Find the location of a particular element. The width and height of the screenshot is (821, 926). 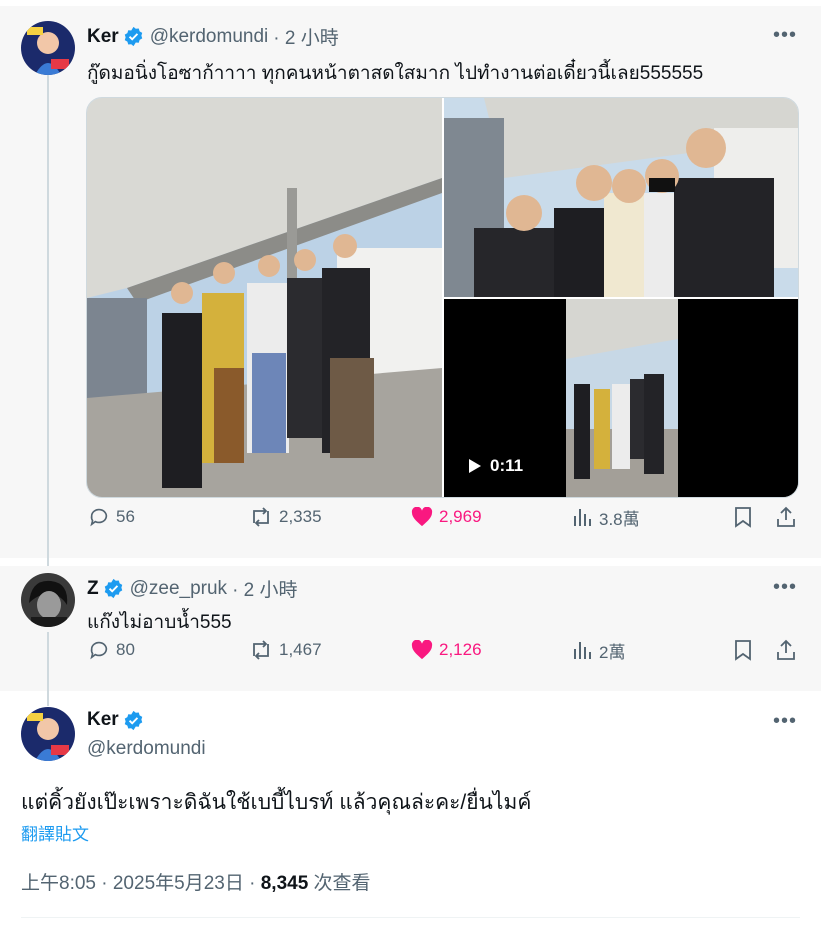

post-meta: 上午8:05 · 2025年5月23日 · 8,345 次查看 is located at coordinates (196, 881).